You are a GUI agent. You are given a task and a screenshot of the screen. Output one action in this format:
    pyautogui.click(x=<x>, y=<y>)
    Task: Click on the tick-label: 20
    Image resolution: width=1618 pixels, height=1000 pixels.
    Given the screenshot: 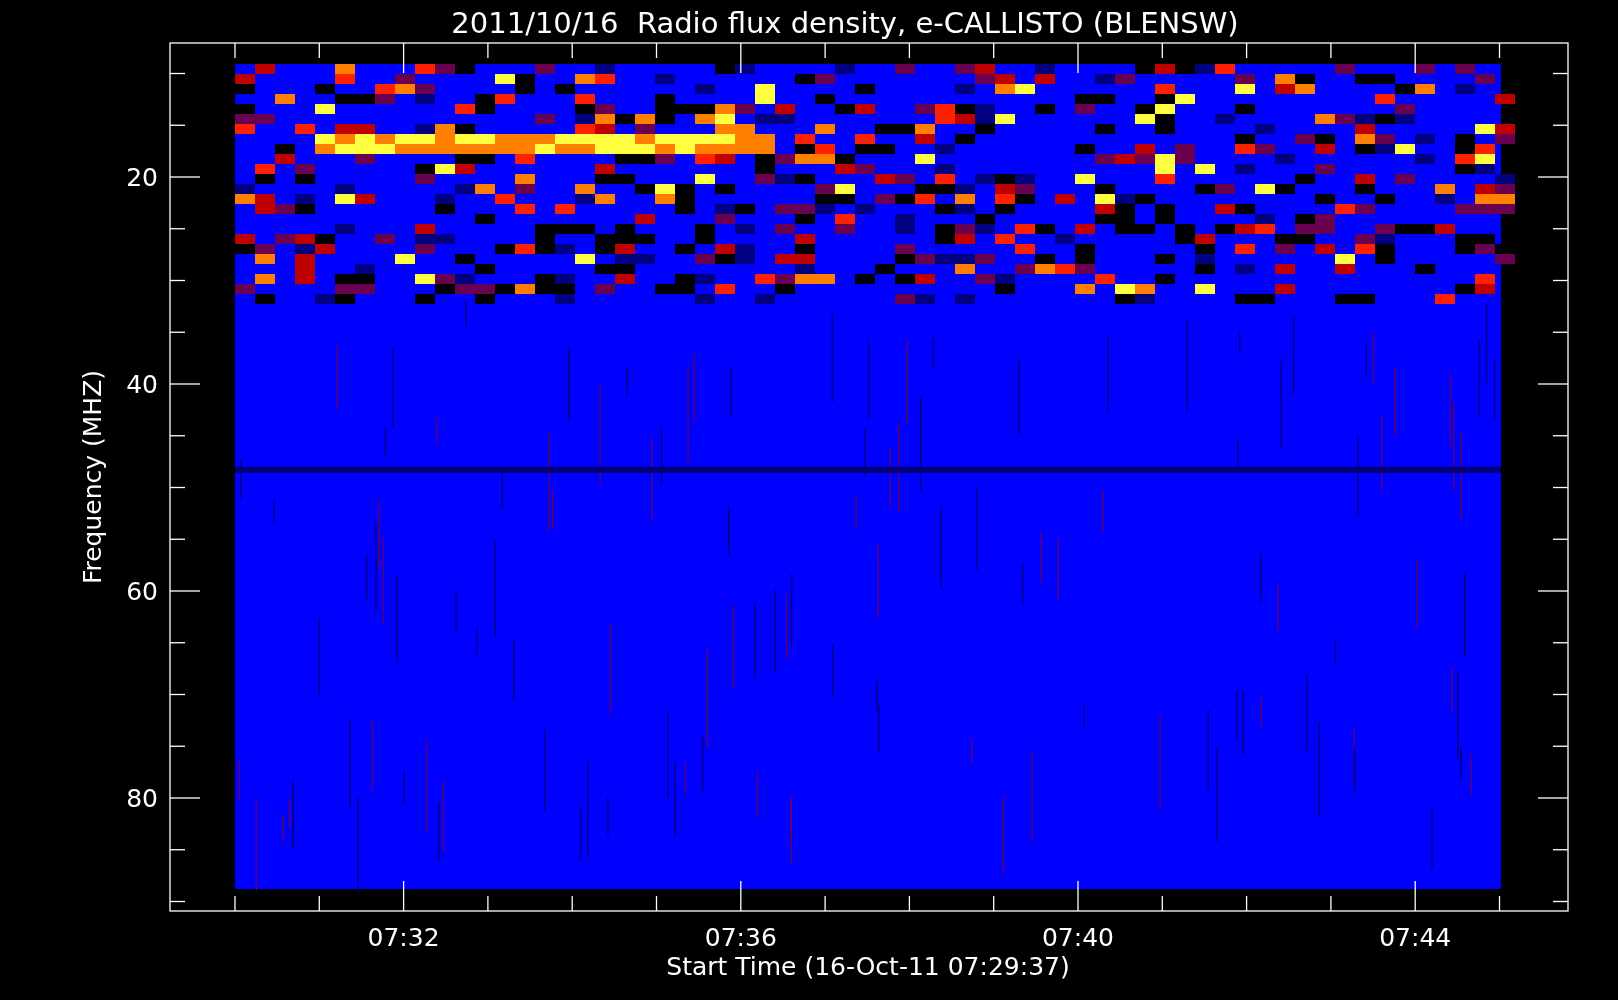 What is the action you would take?
    pyautogui.click(x=142, y=177)
    